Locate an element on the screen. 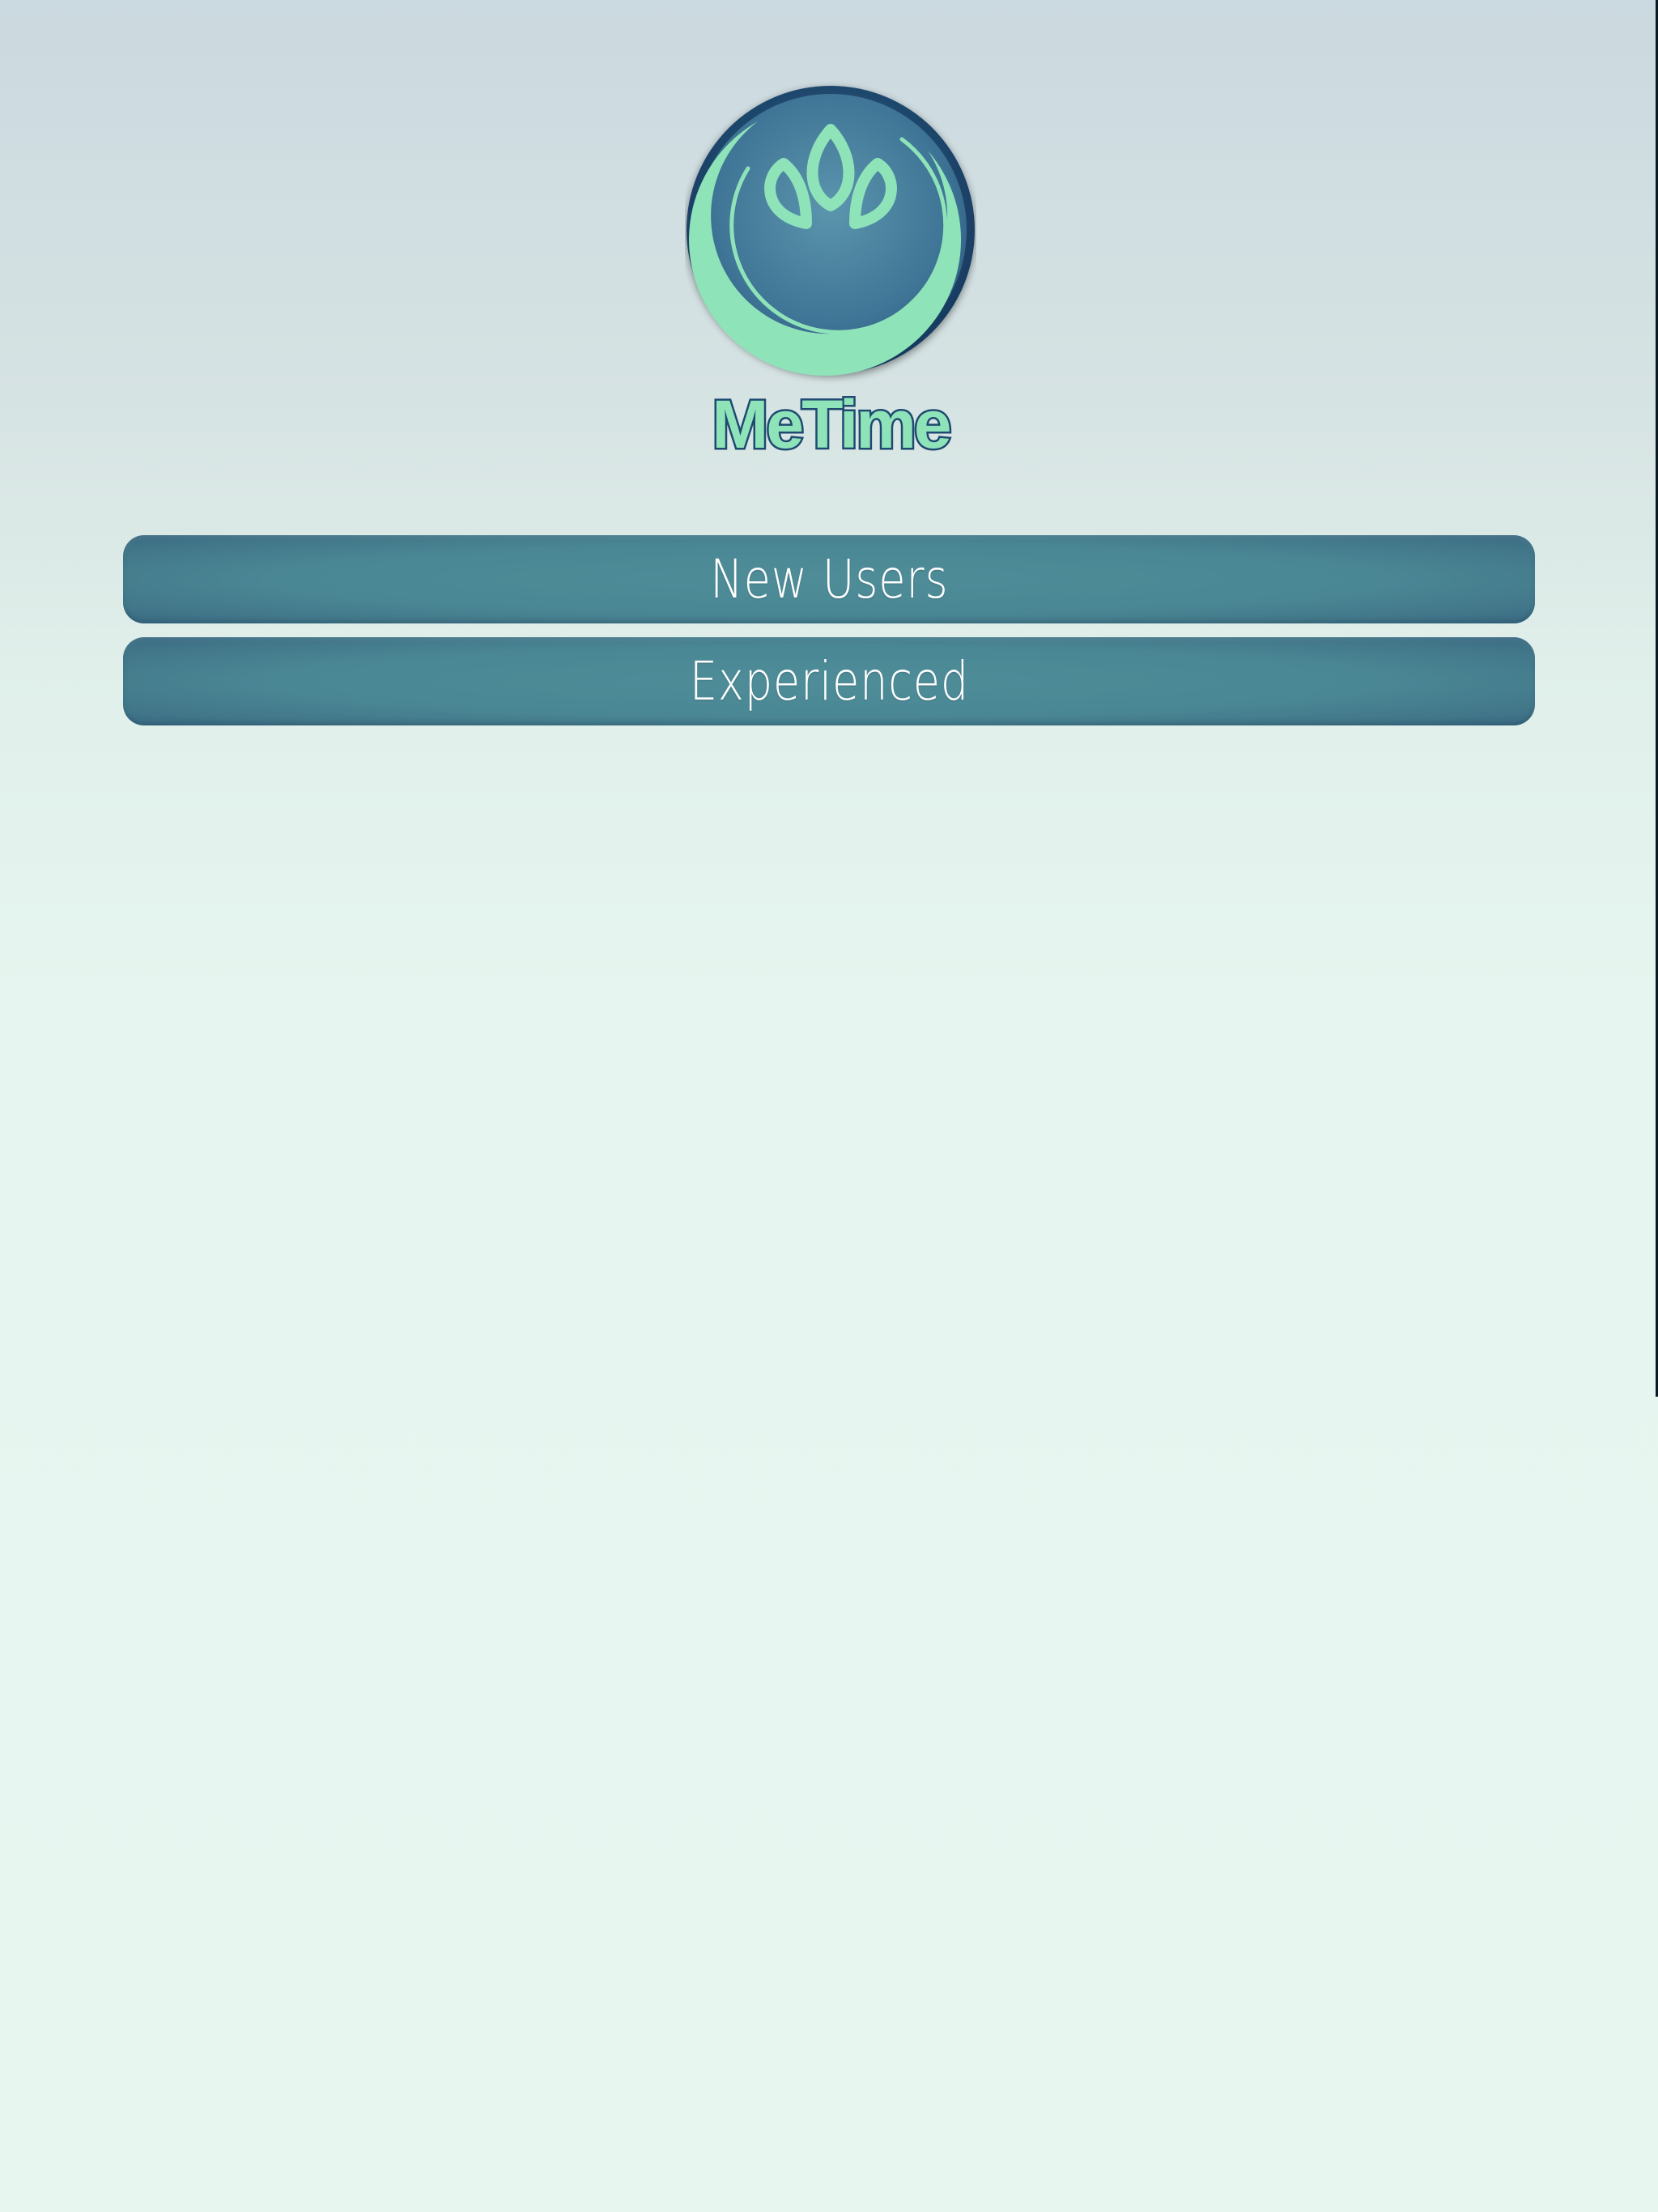 The width and height of the screenshot is (1658, 2212). experienced-label: Experienced is located at coordinates (829, 682).